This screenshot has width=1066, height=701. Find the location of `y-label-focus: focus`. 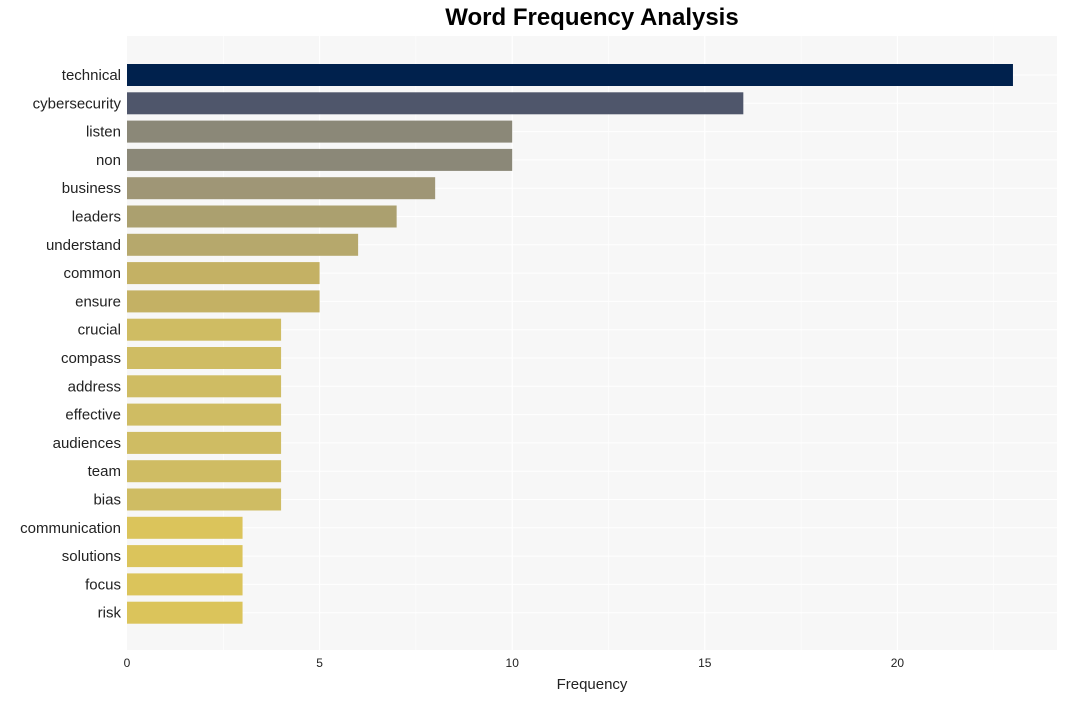

y-label-focus: focus is located at coordinates (103, 584).